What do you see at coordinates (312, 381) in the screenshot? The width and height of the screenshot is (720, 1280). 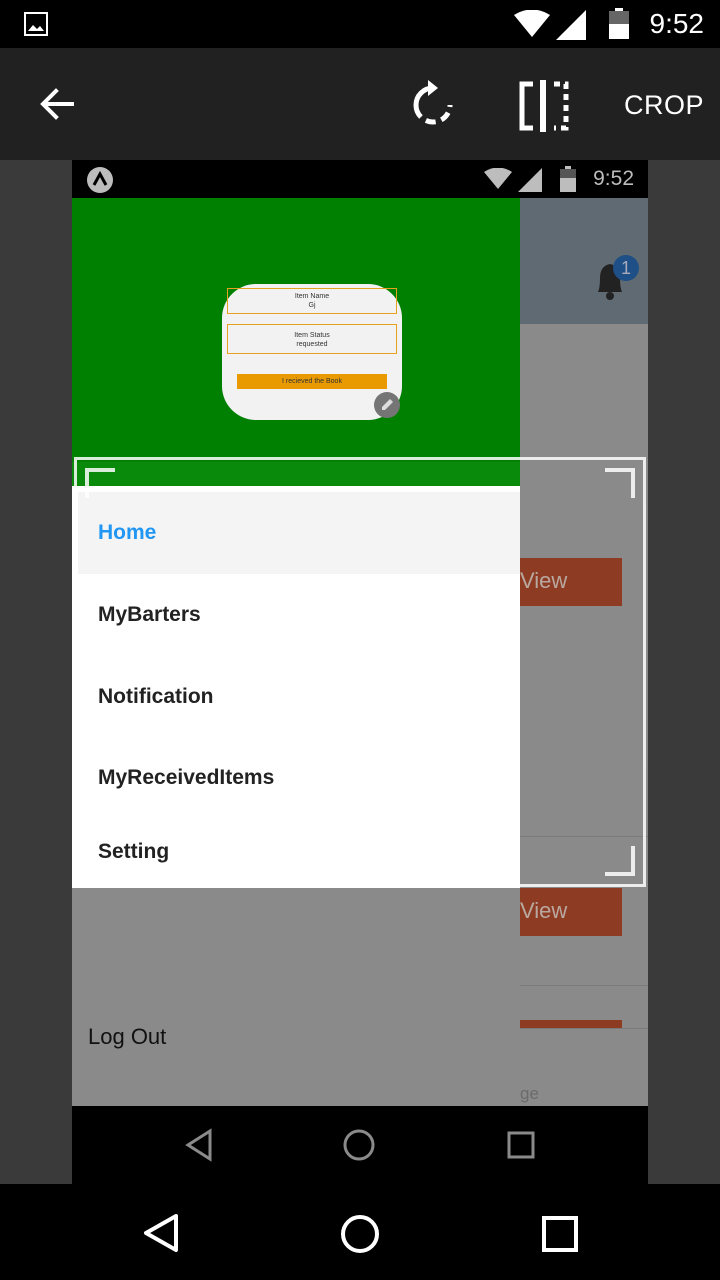 I see `received-book-button: I recieved the Book` at bounding box center [312, 381].